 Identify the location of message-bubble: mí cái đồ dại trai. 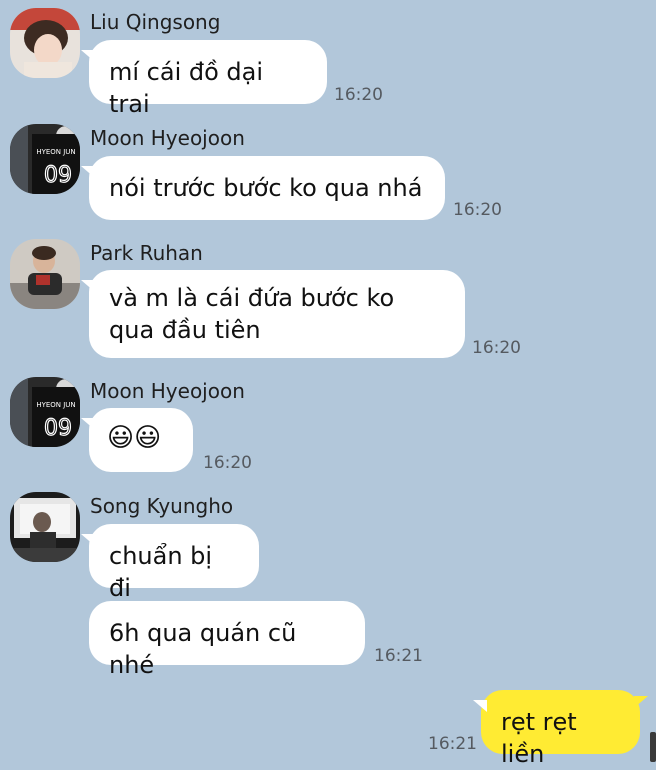
(204, 79).